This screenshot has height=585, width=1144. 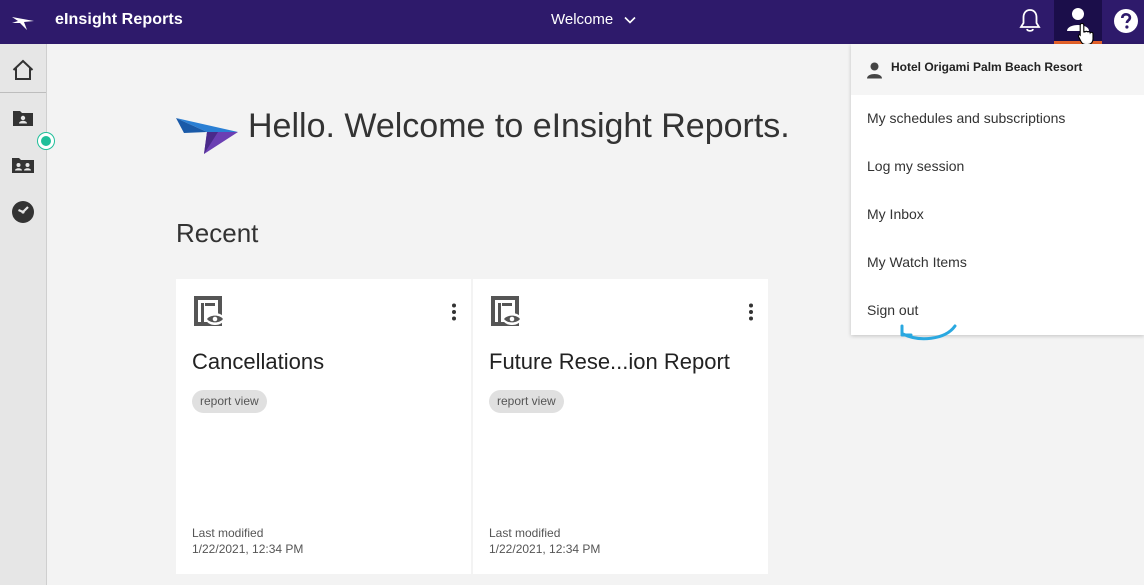 I want to click on card-title: Cancellations, so click(x=258, y=361).